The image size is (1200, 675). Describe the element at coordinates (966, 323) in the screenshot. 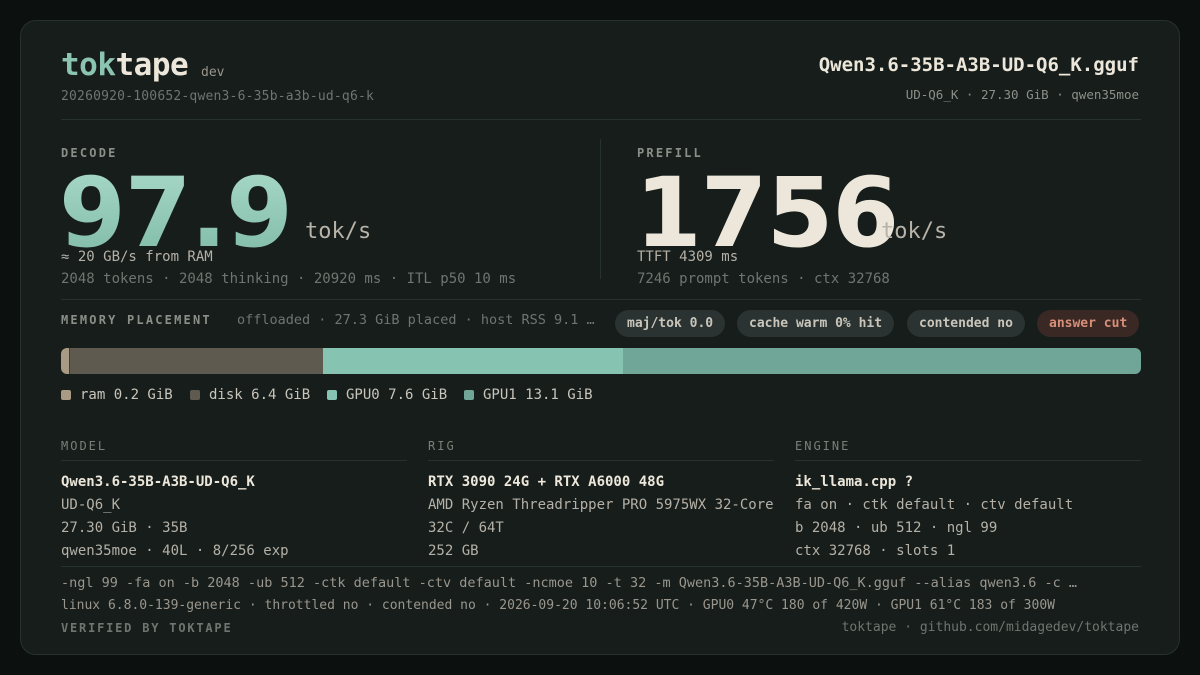

I see `pill-contended: contended no` at that location.